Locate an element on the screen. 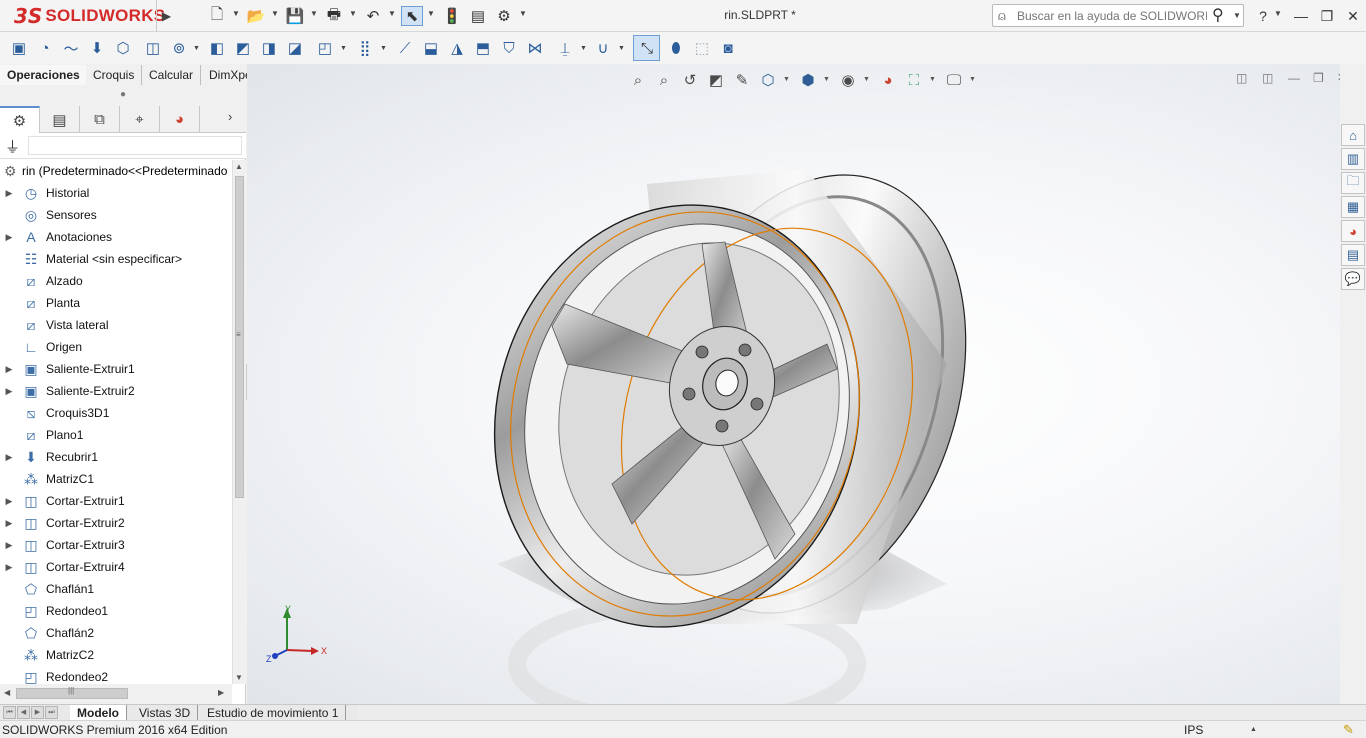 The width and height of the screenshot is (1366, 738). loft-boss-icon: ⬇ is located at coordinates (97, 48).